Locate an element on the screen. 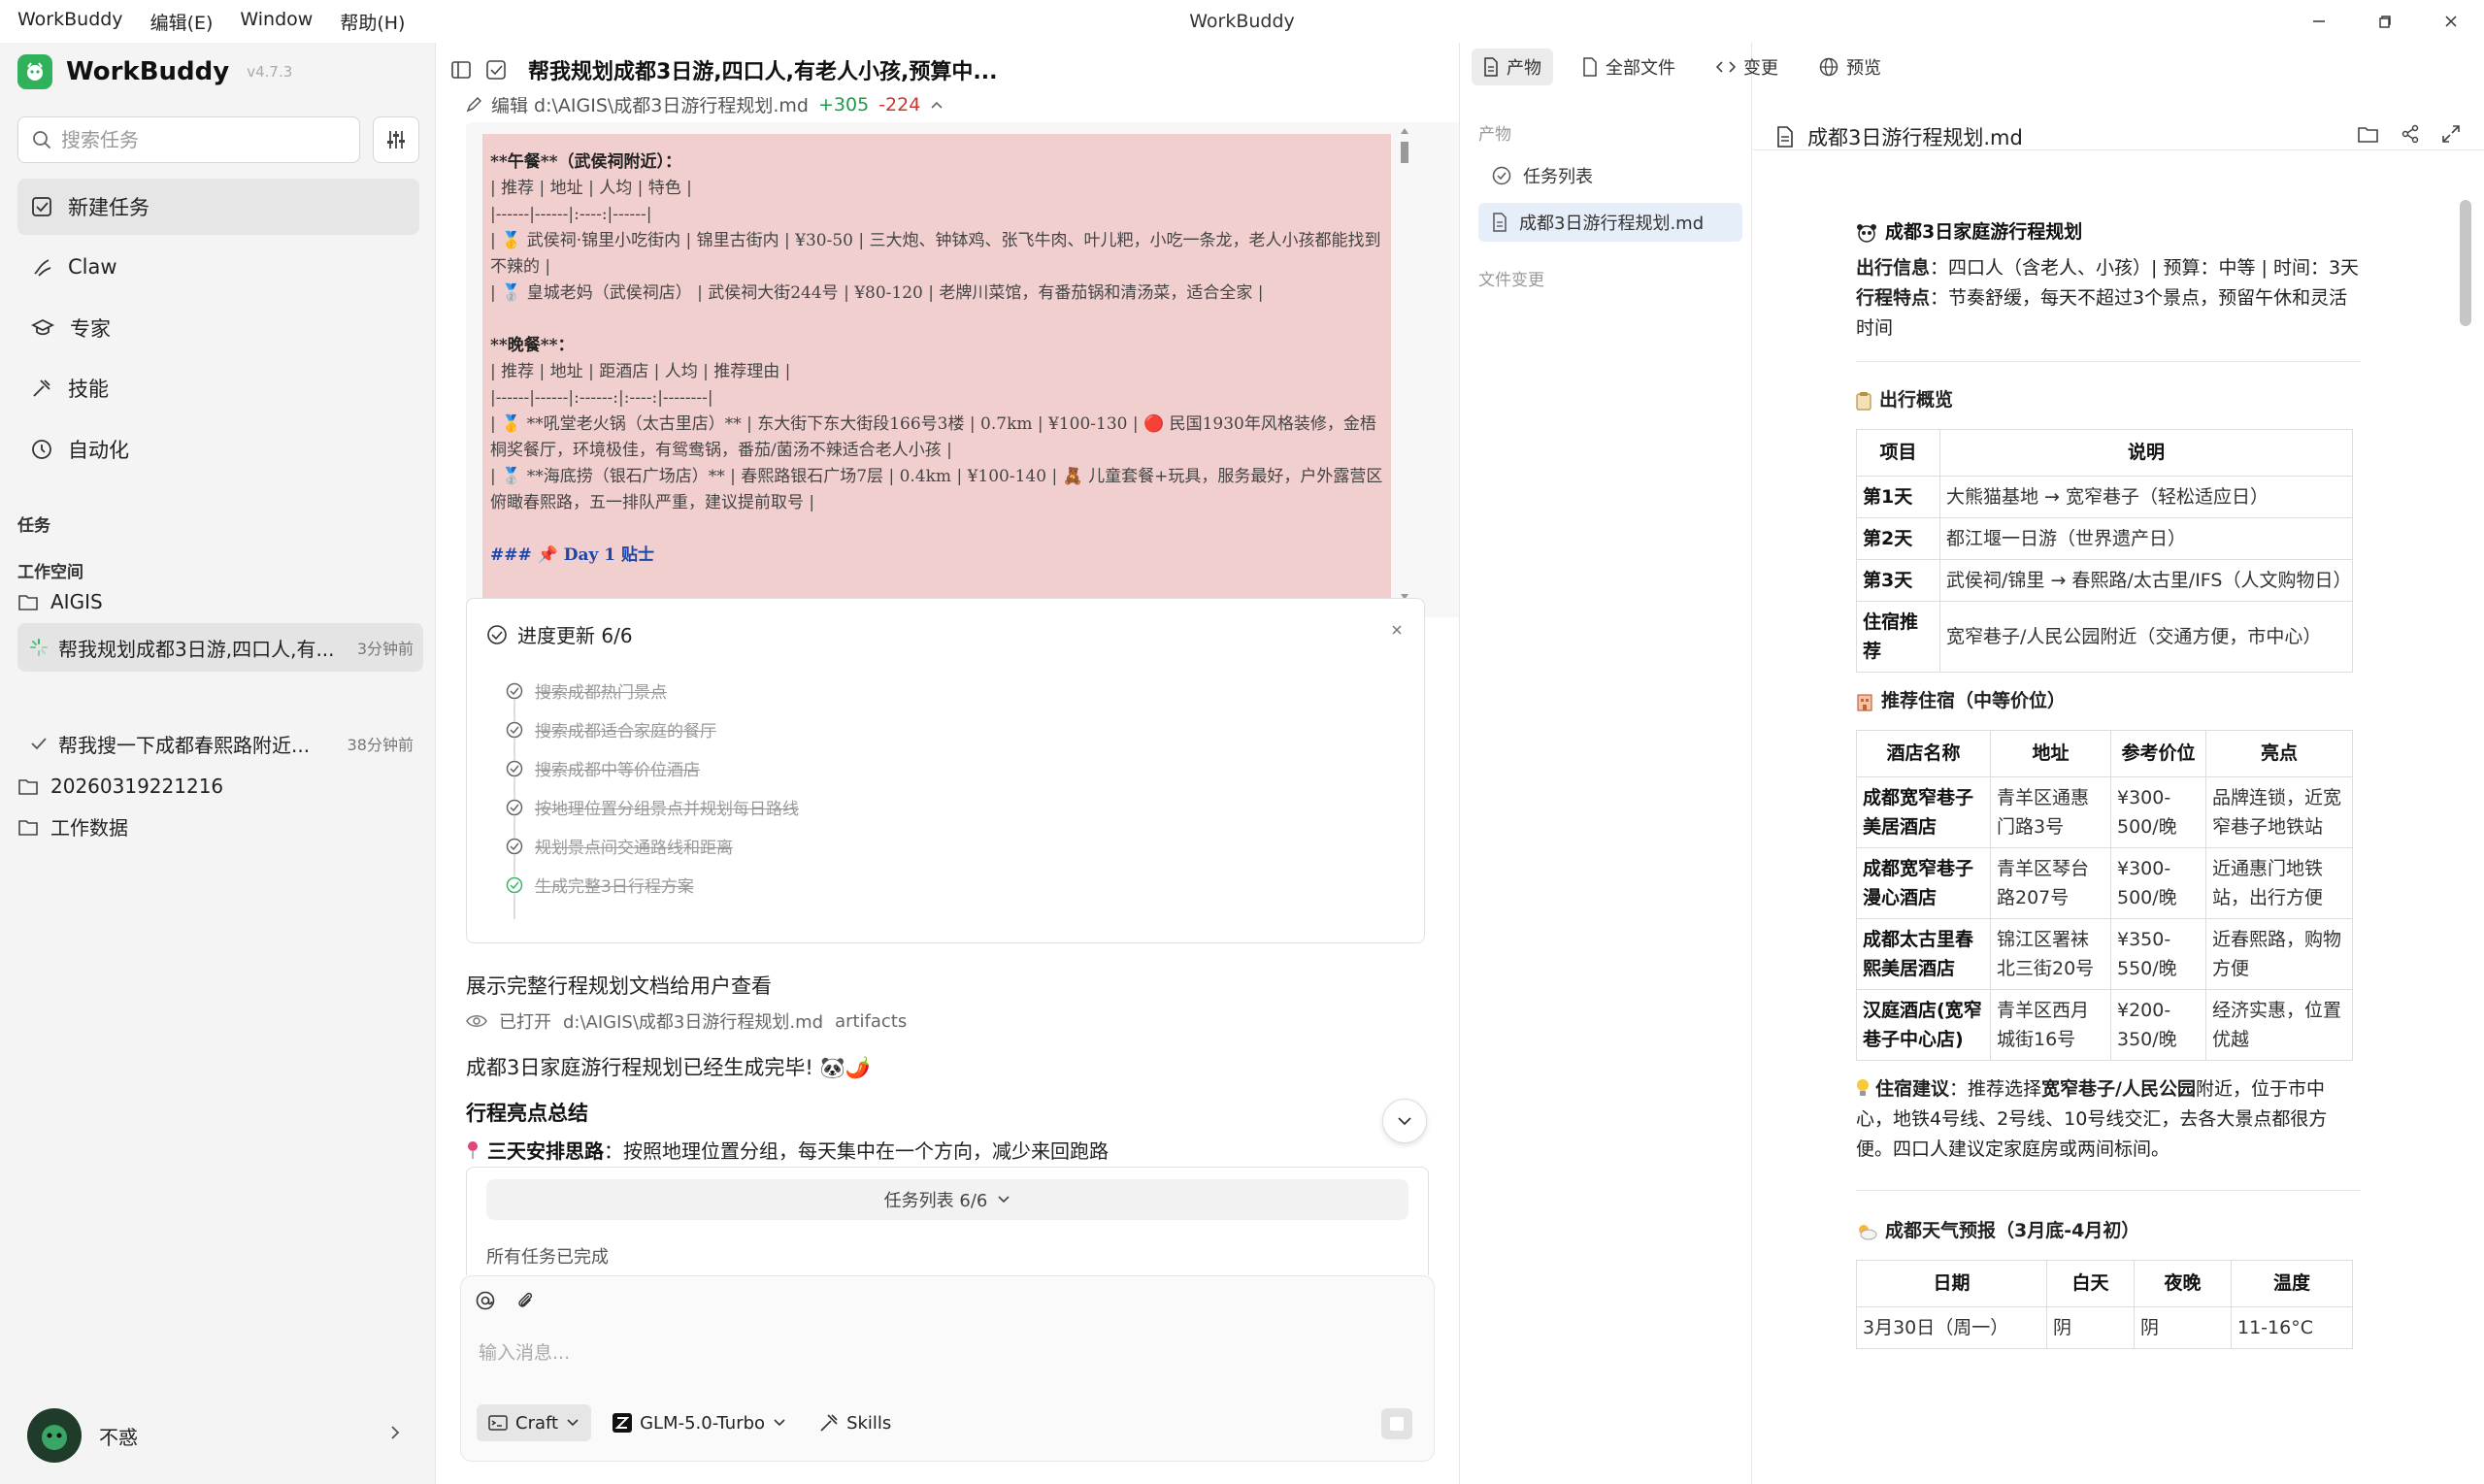  section-tasks-title: 任务 is located at coordinates (33, 526).